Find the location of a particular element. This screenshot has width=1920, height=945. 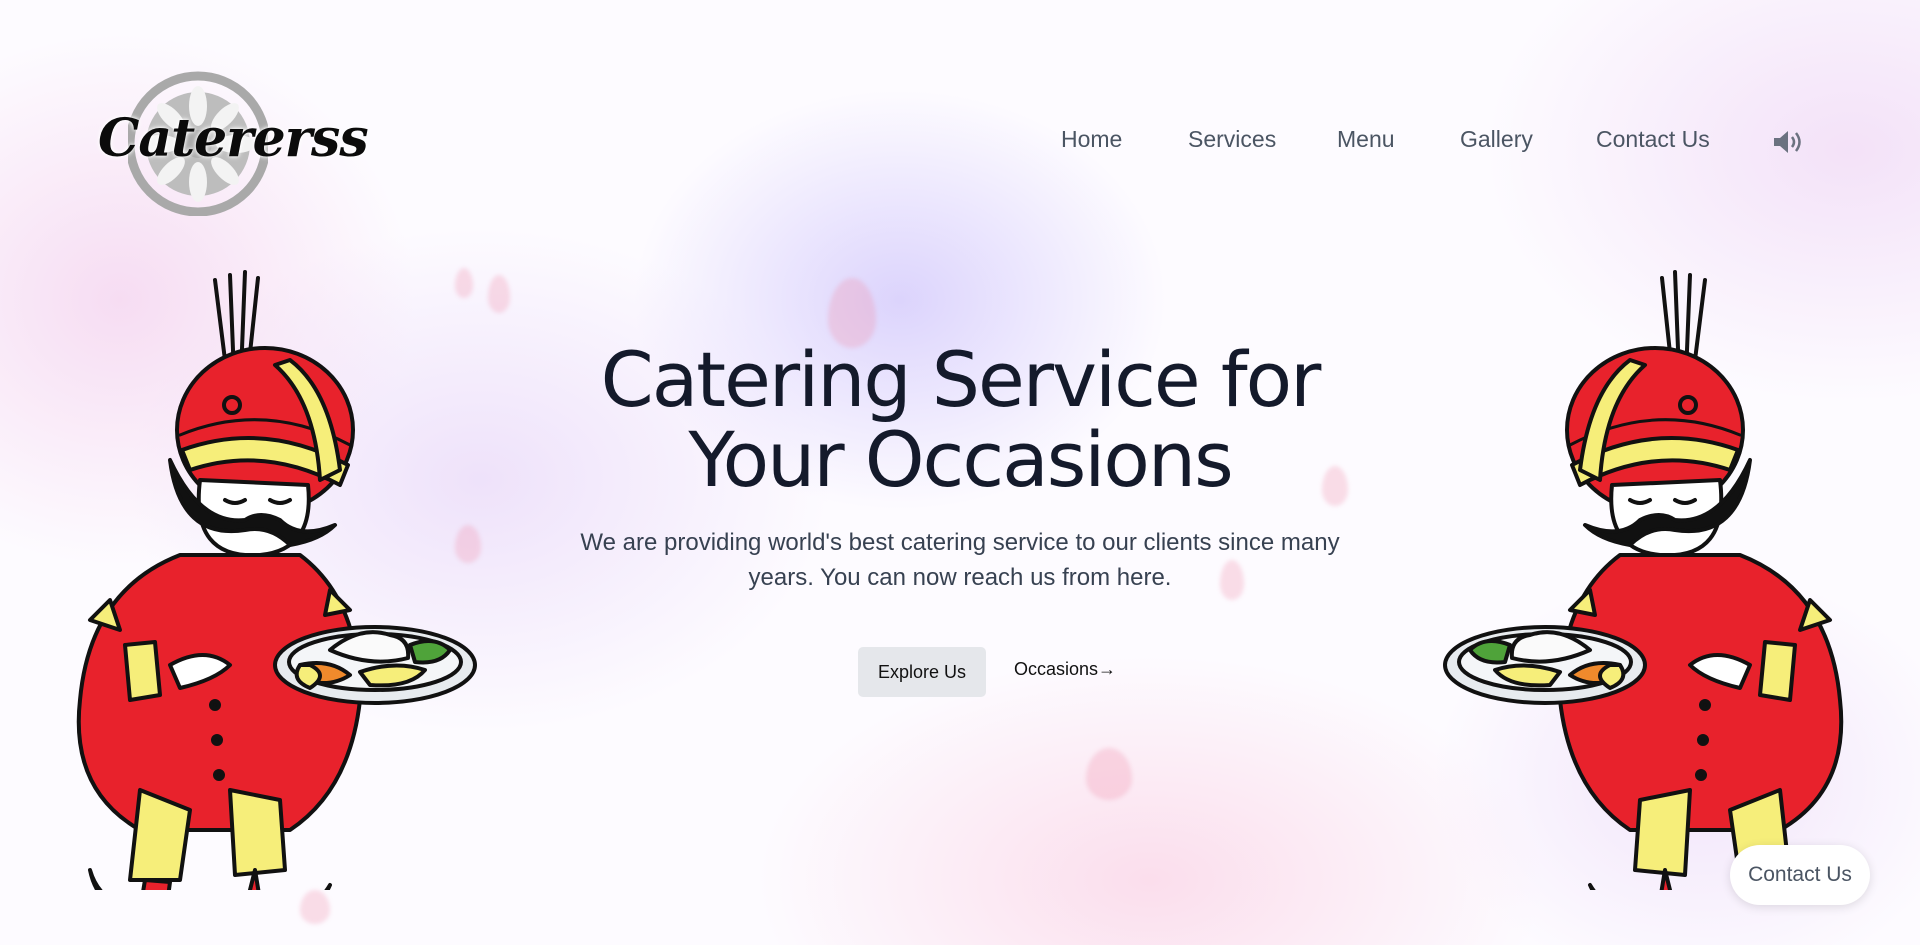

hero-title-line1: Catering Service for is located at coordinates (961, 379).